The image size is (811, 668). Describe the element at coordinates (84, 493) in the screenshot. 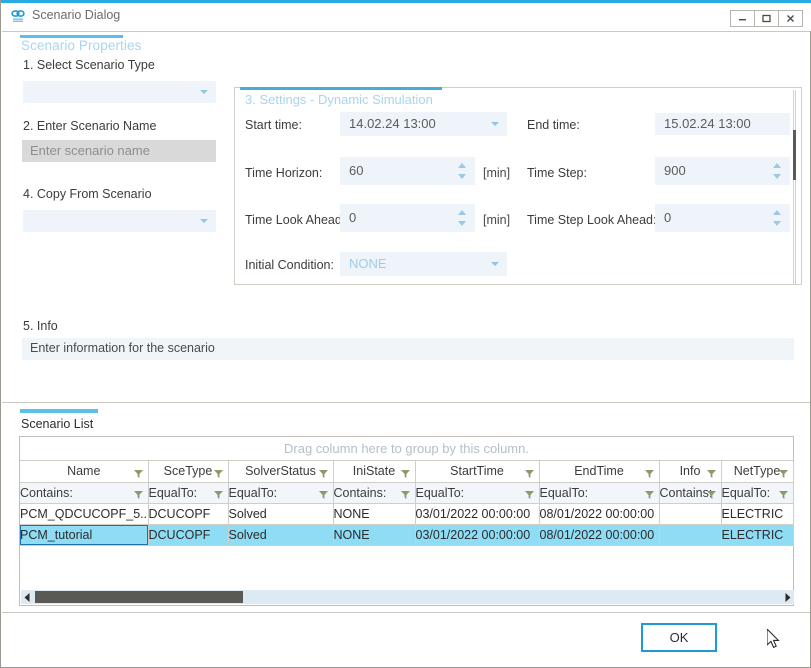

I see `filter-cell-name: Contains:` at that location.